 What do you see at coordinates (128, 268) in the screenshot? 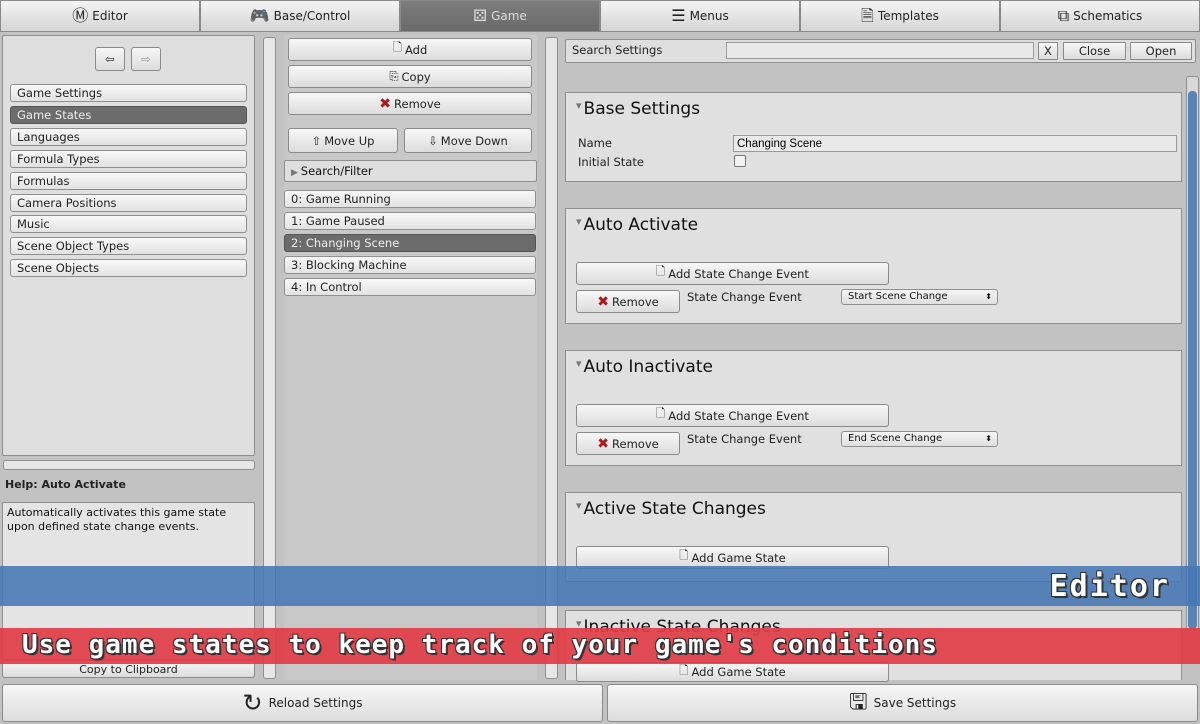
I see `sidebar-item: Scene Objects` at bounding box center [128, 268].